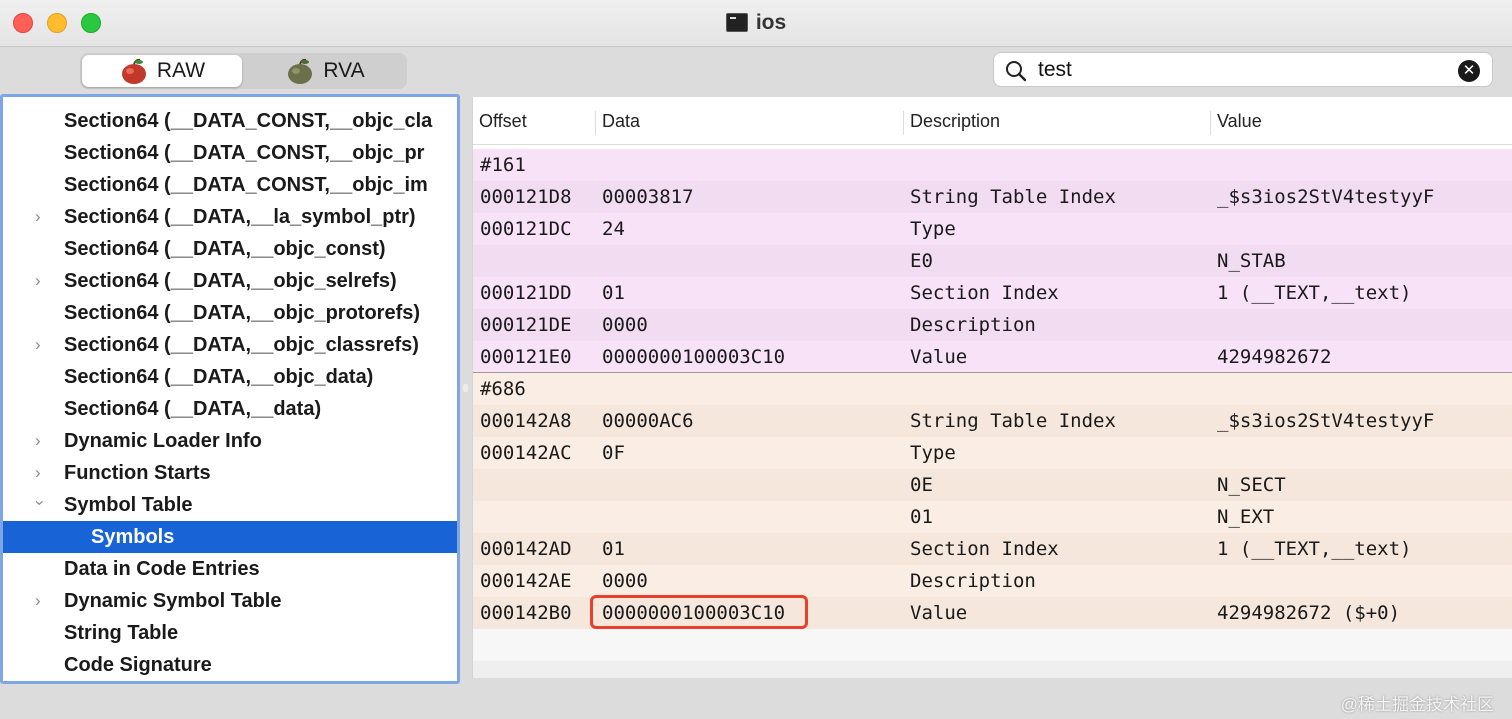 Image resolution: width=1512 pixels, height=719 pixels. I want to click on column-header-description: Description, so click(951, 123).